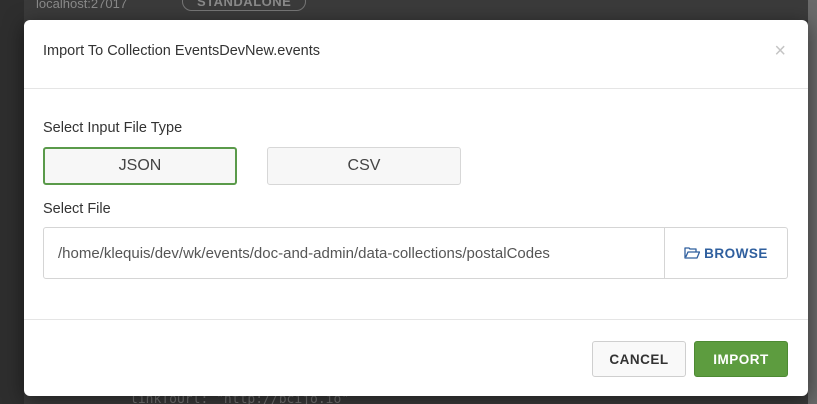  I want to click on file-path-input, so click(354, 253).